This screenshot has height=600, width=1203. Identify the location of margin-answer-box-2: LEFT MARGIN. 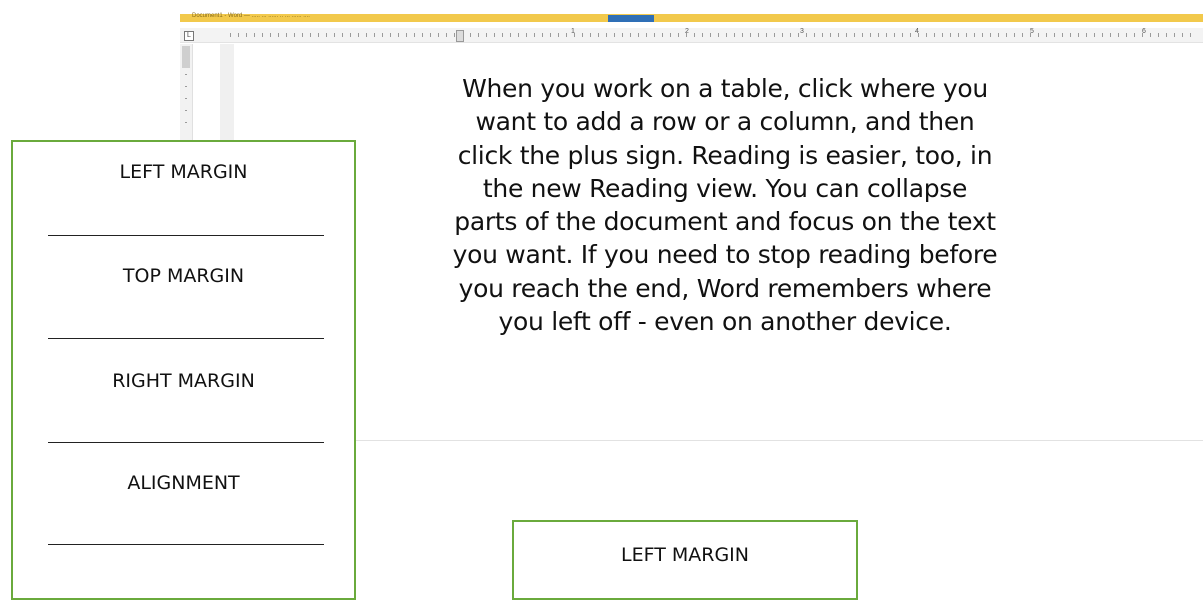
(685, 560).